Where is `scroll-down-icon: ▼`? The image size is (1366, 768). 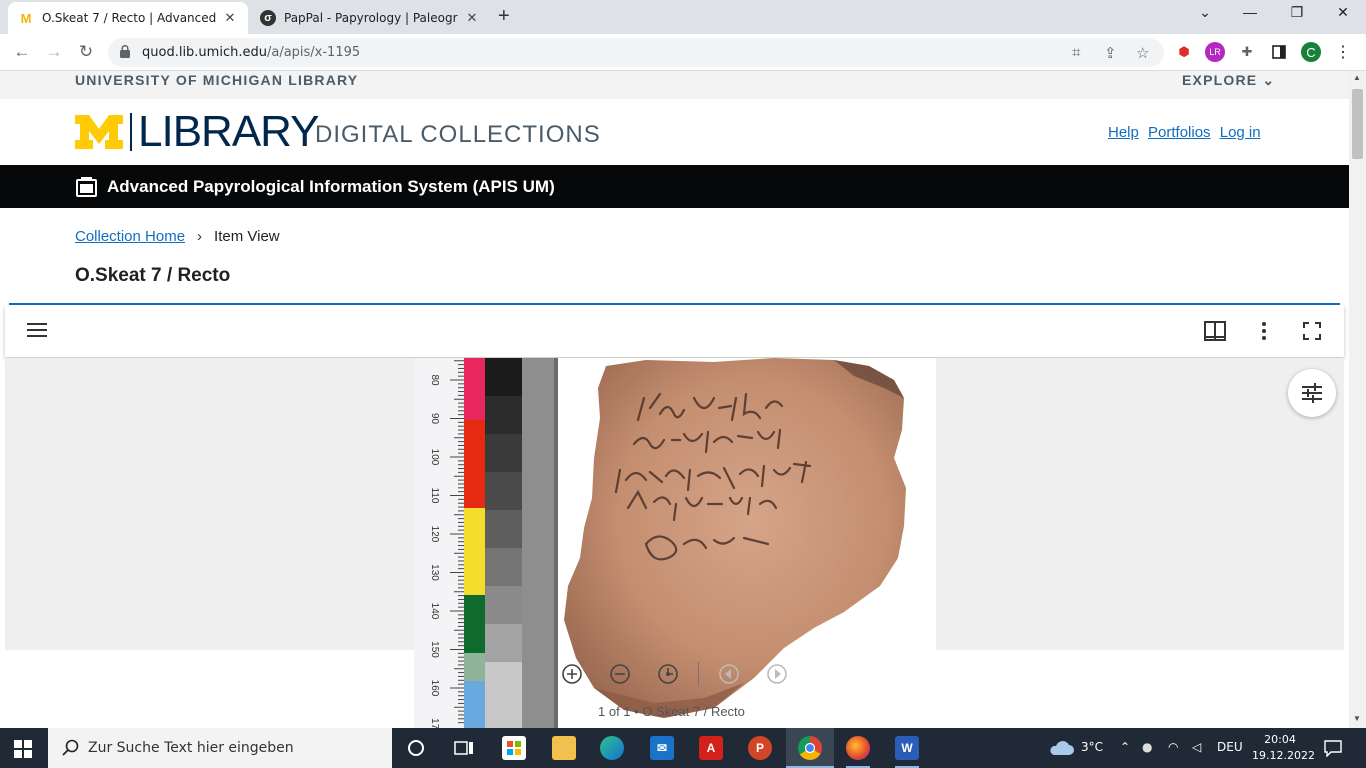
scroll-down-icon: ▼ is located at coordinates (1357, 718).